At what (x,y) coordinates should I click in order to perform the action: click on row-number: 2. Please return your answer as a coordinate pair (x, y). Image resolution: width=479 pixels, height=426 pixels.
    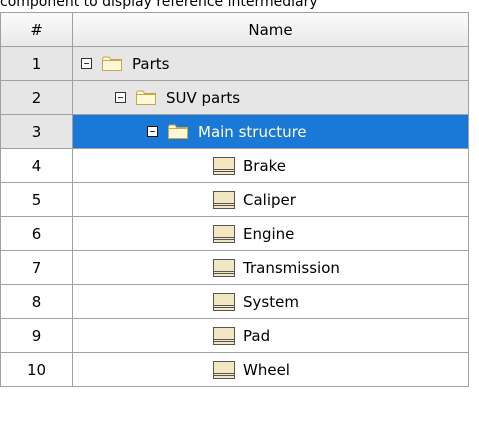
    Looking at the image, I should click on (37, 98).